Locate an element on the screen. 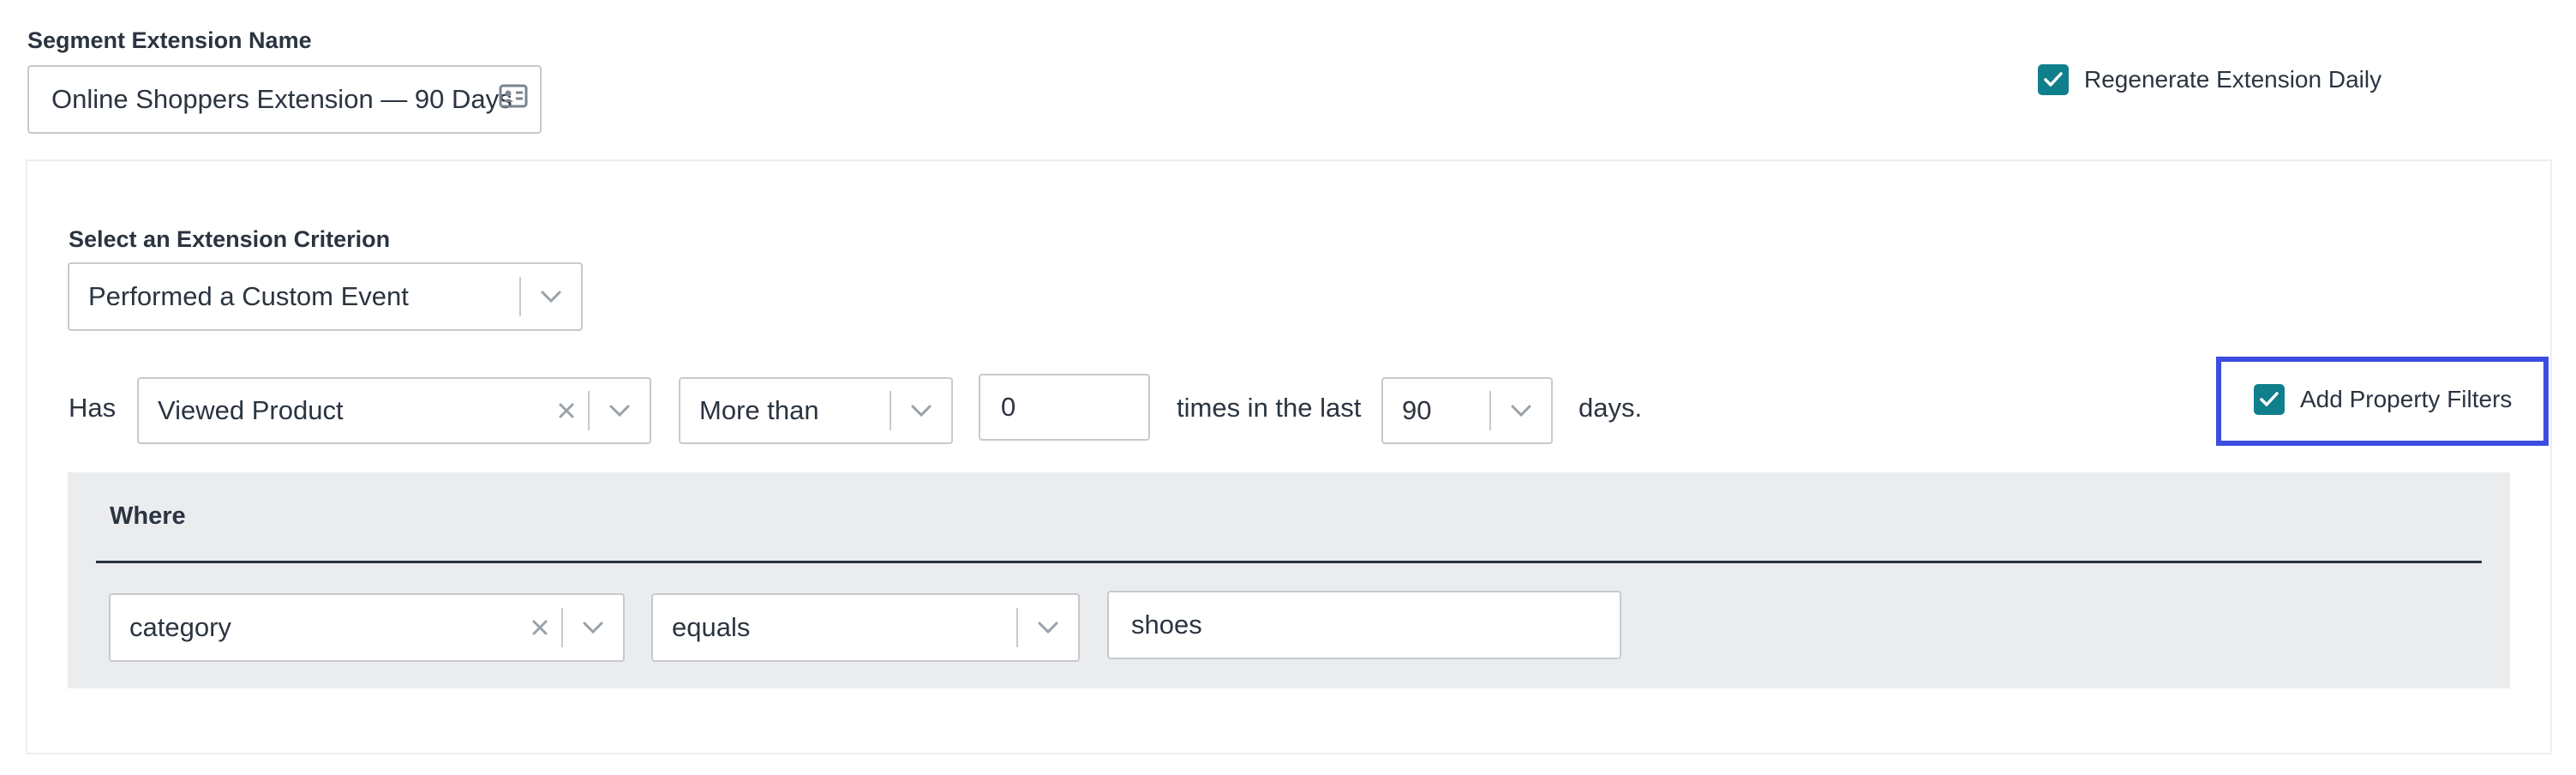 Image resolution: width=2576 pixels, height=775 pixels. segment-extension-name-value: Online Shoppers Extension — 90 Days is located at coordinates (281, 99).